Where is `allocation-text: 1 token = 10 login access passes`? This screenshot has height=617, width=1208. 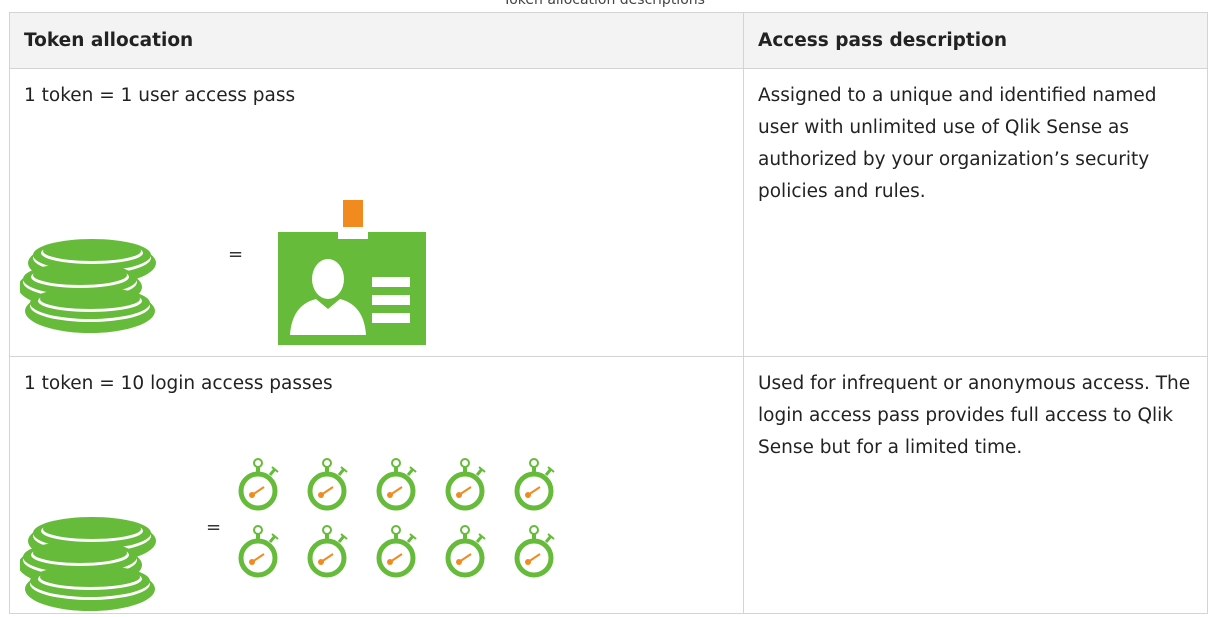
allocation-text: 1 token = 10 login access passes is located at coordinates (178, 383).